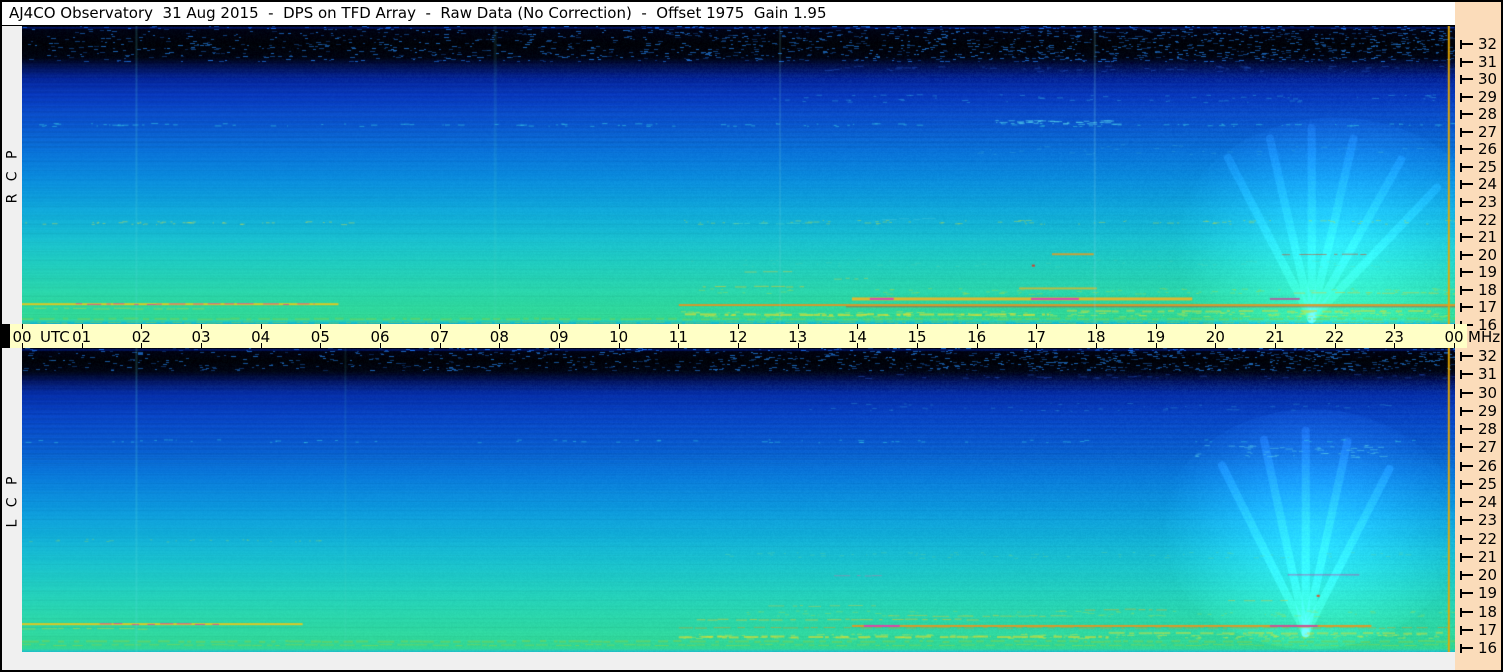 The height and width of the screenshot is (672, 1503). I want to click on rcp-label-strip: R C P, so click(12, 175).